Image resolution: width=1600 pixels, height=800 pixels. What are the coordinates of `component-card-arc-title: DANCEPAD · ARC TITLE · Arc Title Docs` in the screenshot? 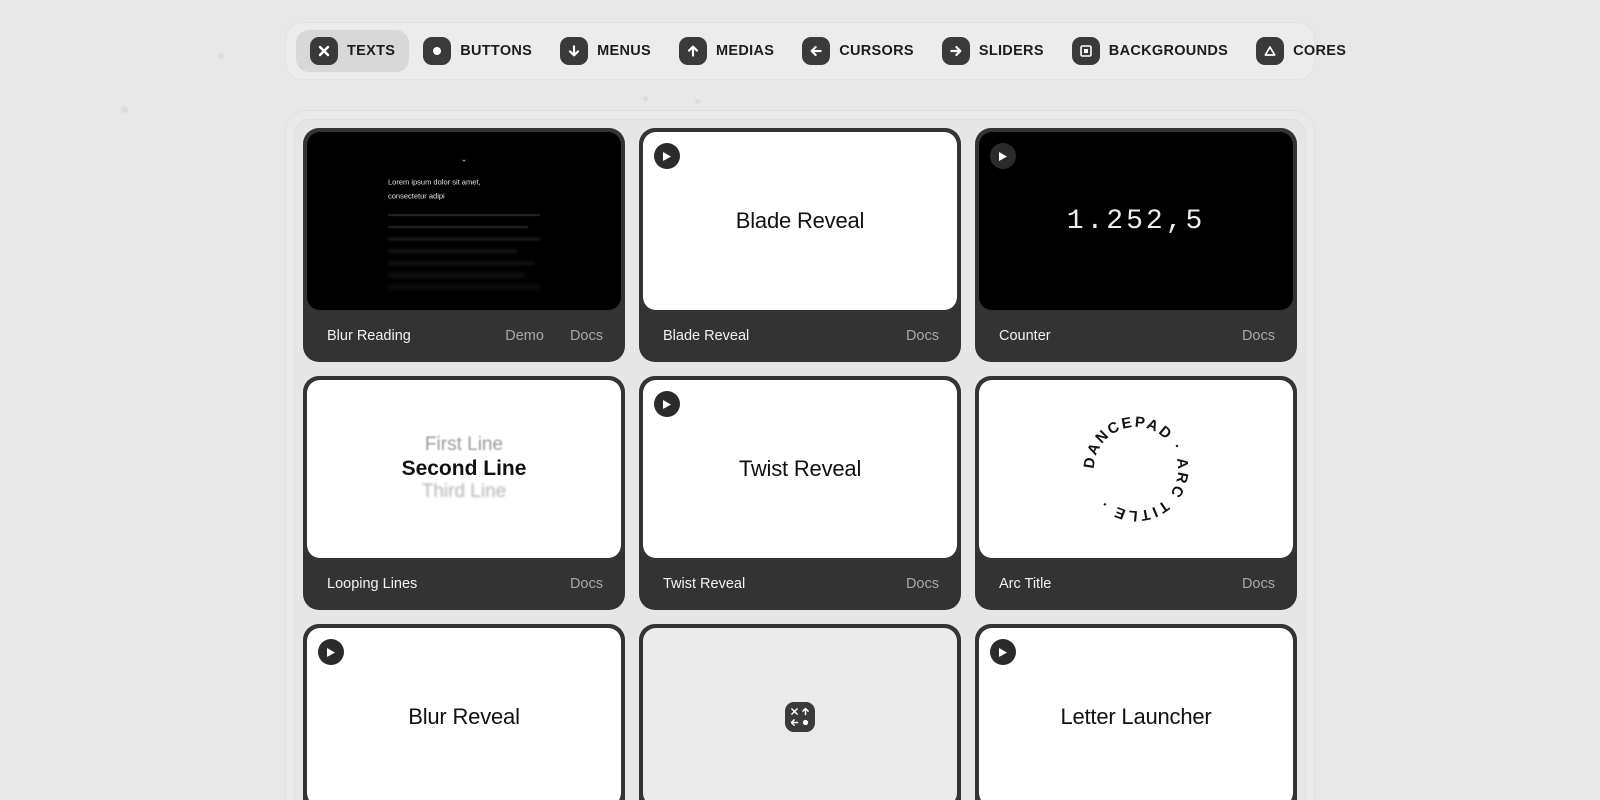 It's located at (1136, 493).